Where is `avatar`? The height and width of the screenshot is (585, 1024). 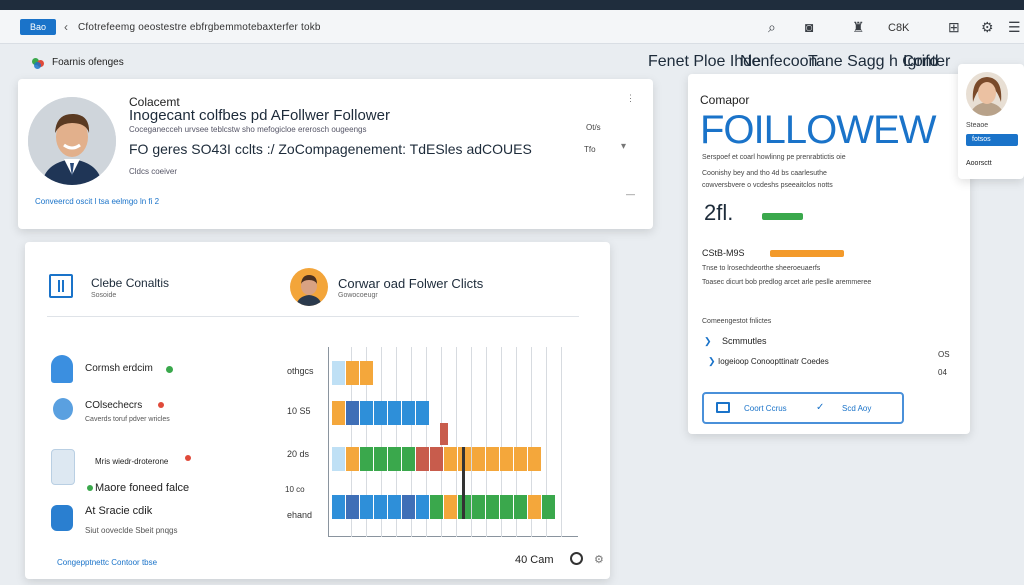 avatar is located at coordinates (72, 141).